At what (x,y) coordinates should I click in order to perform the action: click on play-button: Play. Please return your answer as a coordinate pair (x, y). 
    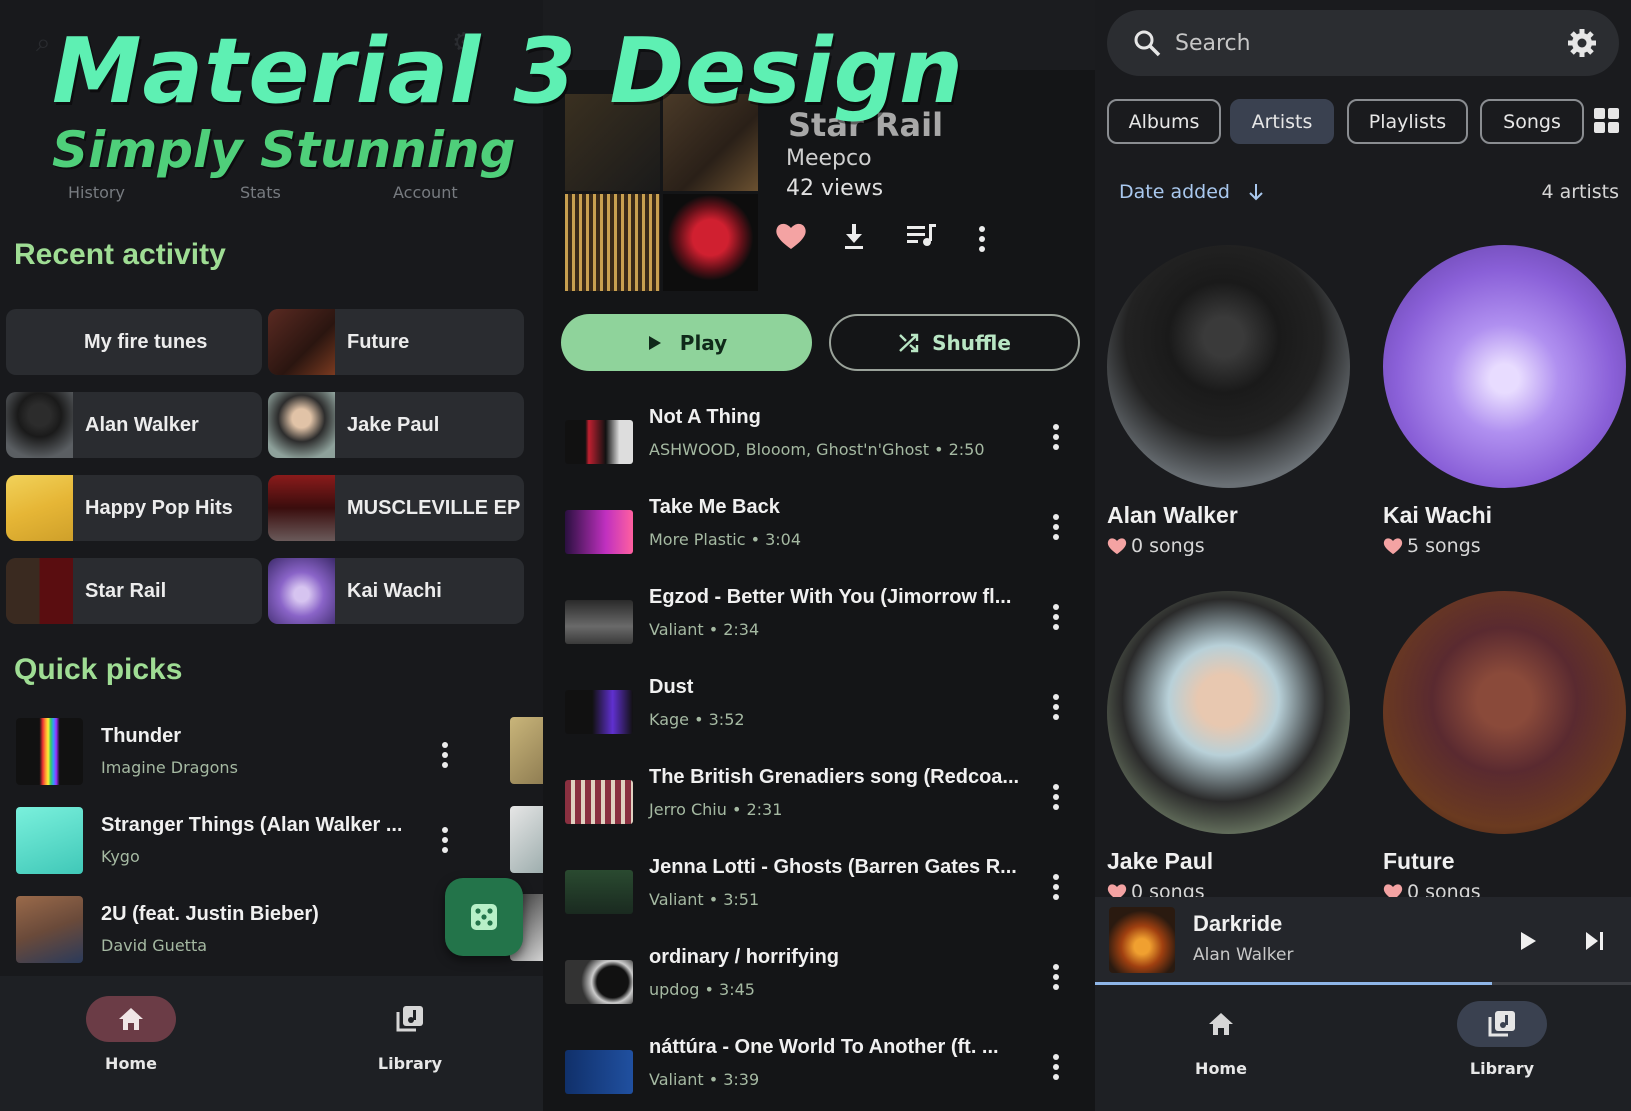
    Looking at the image, I should click on (686, 342).